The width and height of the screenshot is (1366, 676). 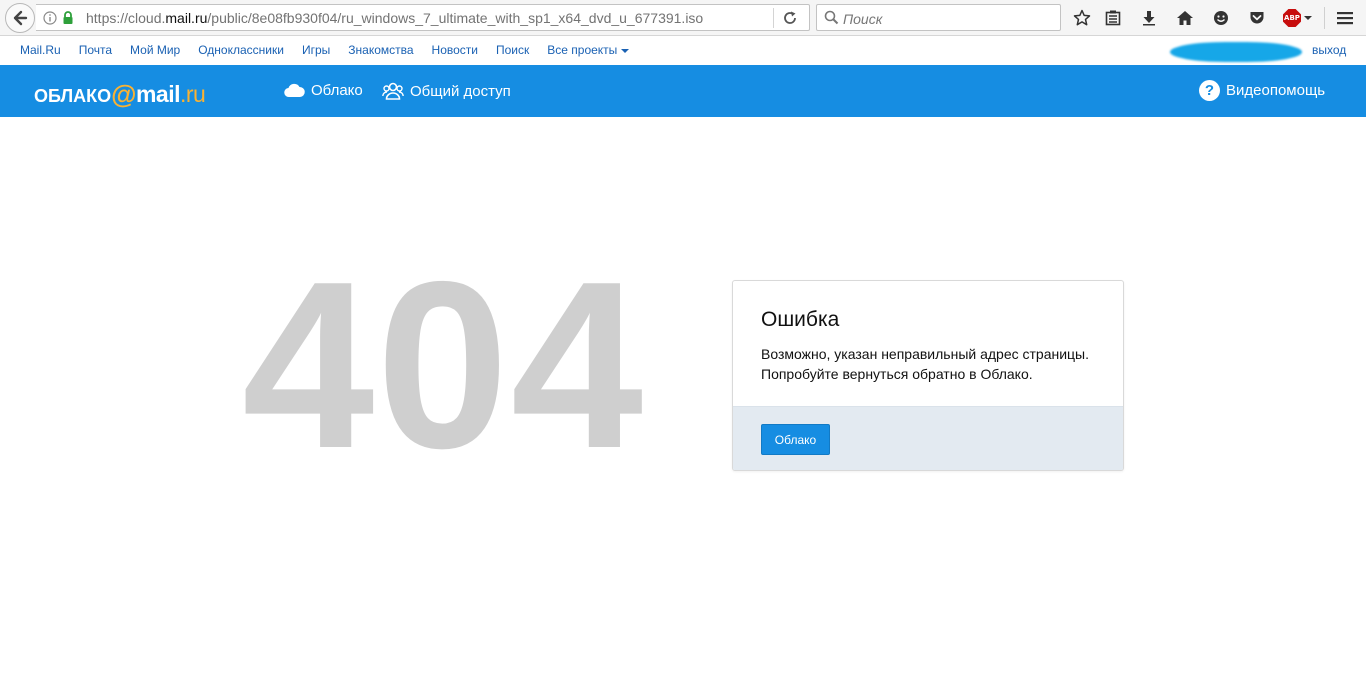 What do you see at coordinates (460, 91) in the screenshot?
I see `nav-shared-label: Общий доступ` at bounding box center [460, 91].